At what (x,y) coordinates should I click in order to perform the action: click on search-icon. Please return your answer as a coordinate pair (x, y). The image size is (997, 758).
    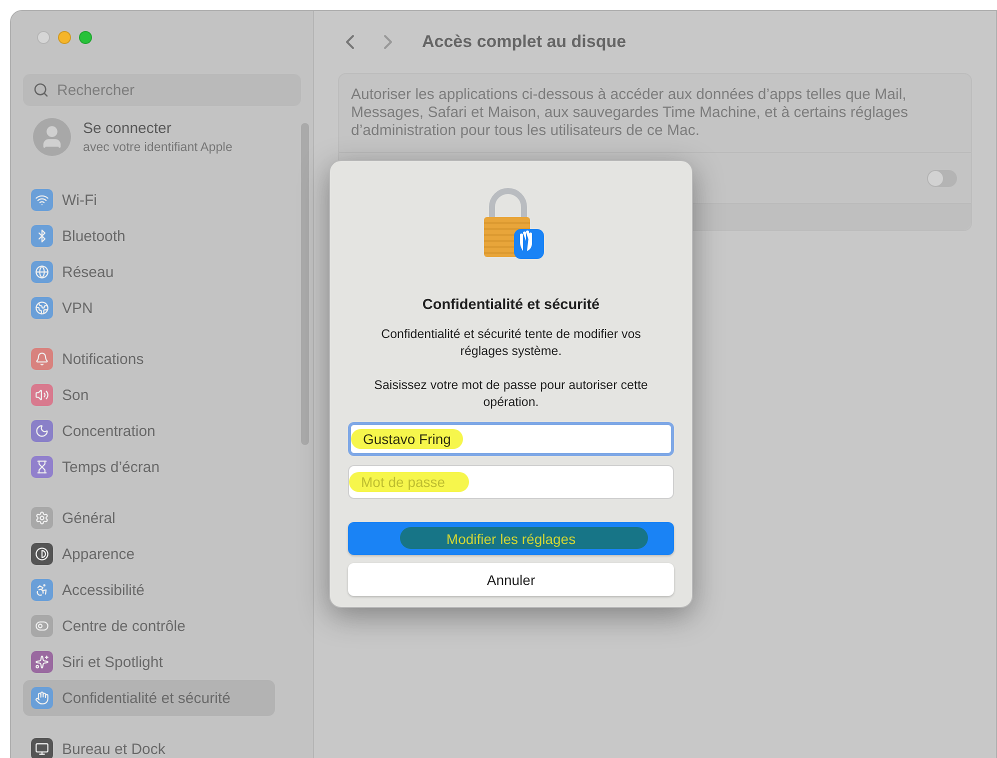
    Looking at the image, I should click on (41, 90).